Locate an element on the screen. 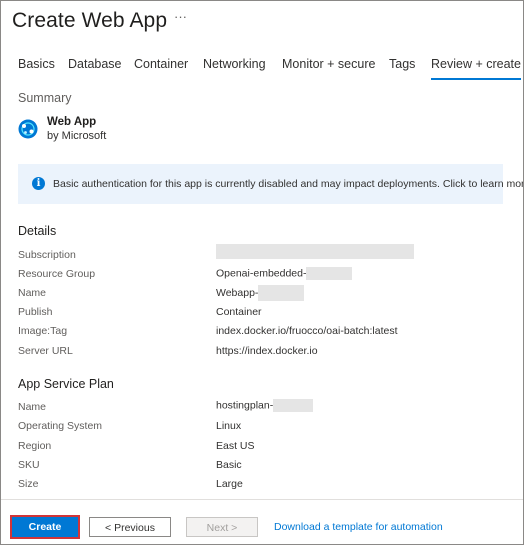 The image size is (524, 545). detail-label-server-url: Server URL is located at coordinates (45, 351).